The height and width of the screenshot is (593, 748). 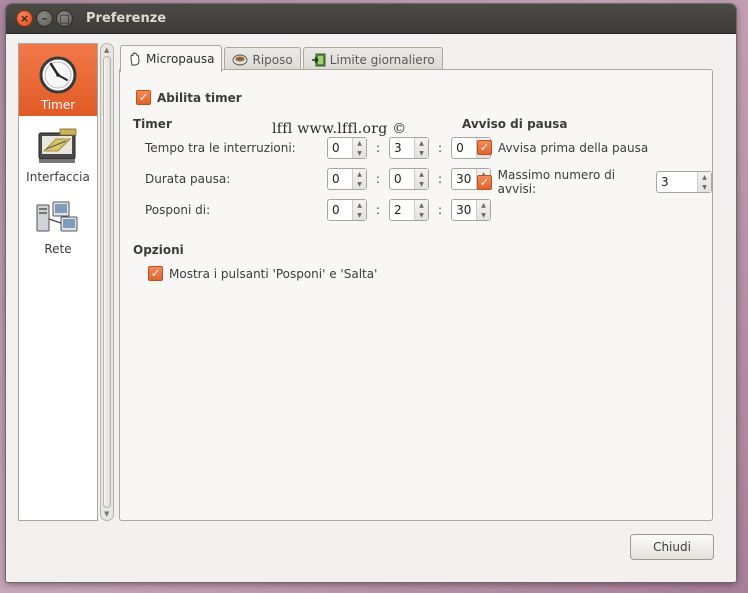 I want to click on warn-before-row: ✓ Avvisa prima della pausa, so click(x=562, y=147).